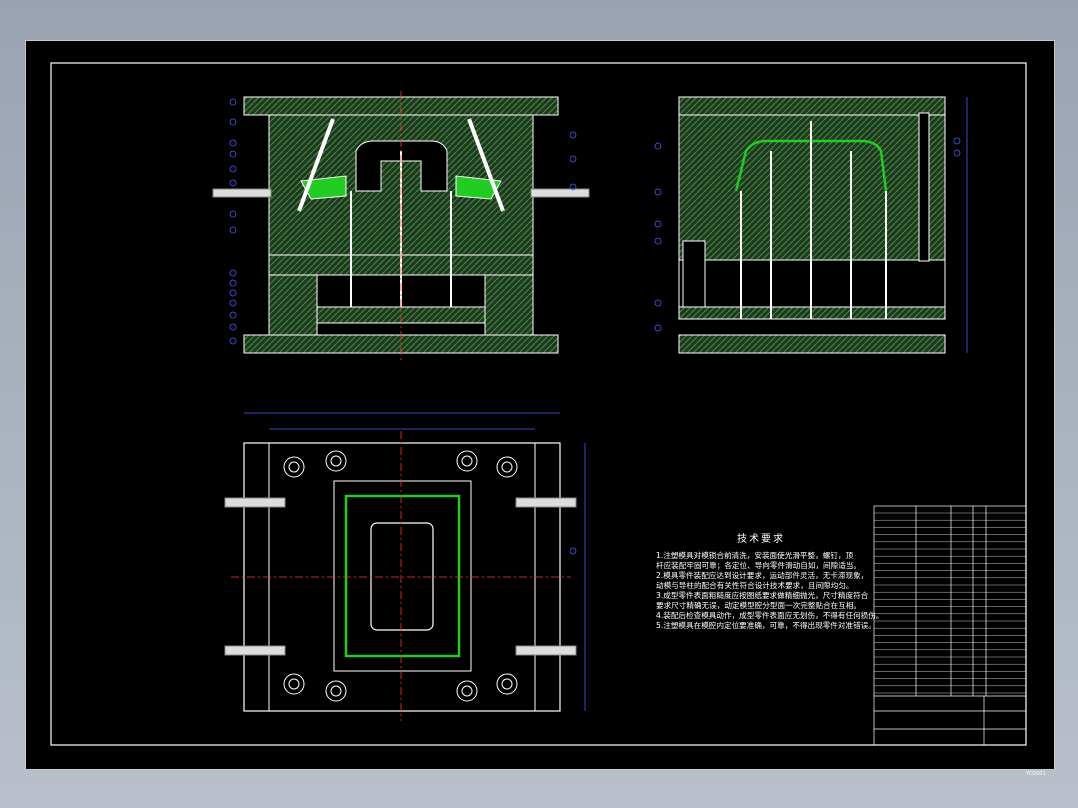  Describe the element at coordinates (761, 539) in the screenshot. I see `tech-requirements-title: 技术要求` at that location.